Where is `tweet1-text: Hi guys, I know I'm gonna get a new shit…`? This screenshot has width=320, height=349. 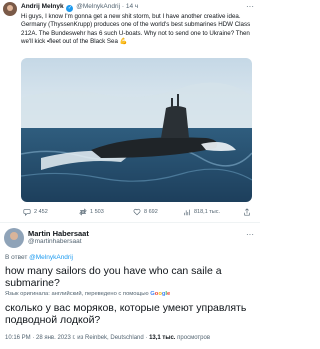 tweet1-text: Hi guys, I know I'm gonna get a new shit… is located at coordinates (136, 29).